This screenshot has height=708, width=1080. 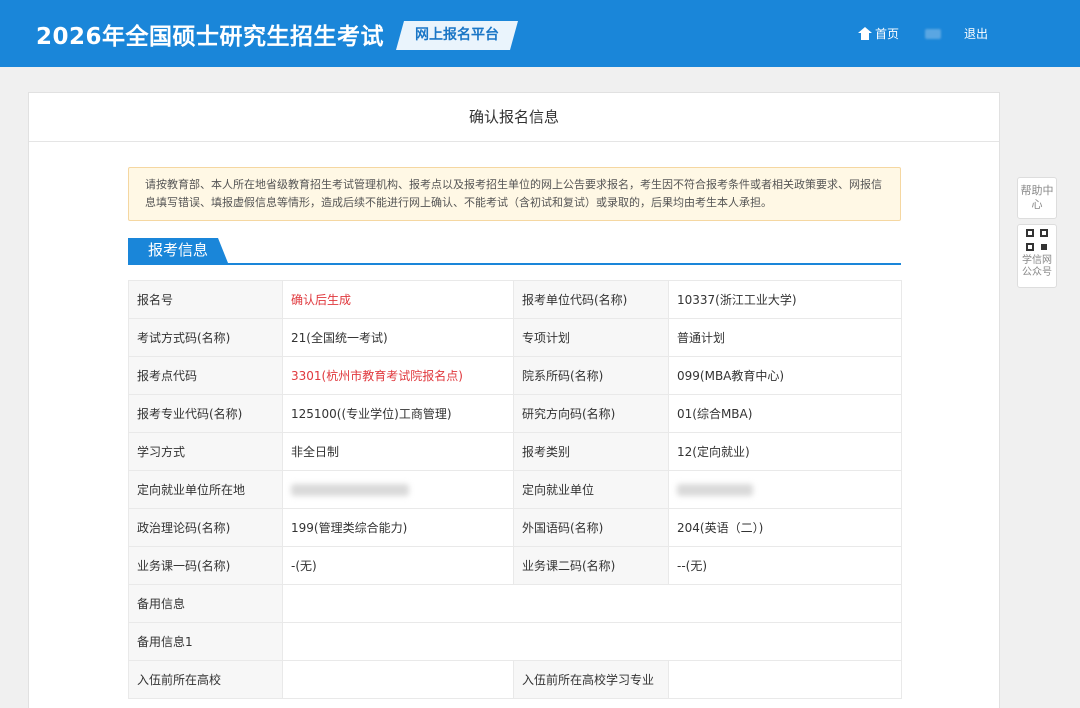 What do you see at coordinates (933, 34) in the screenshot?
I see `username-redacted` at bounding box center [933, 34].